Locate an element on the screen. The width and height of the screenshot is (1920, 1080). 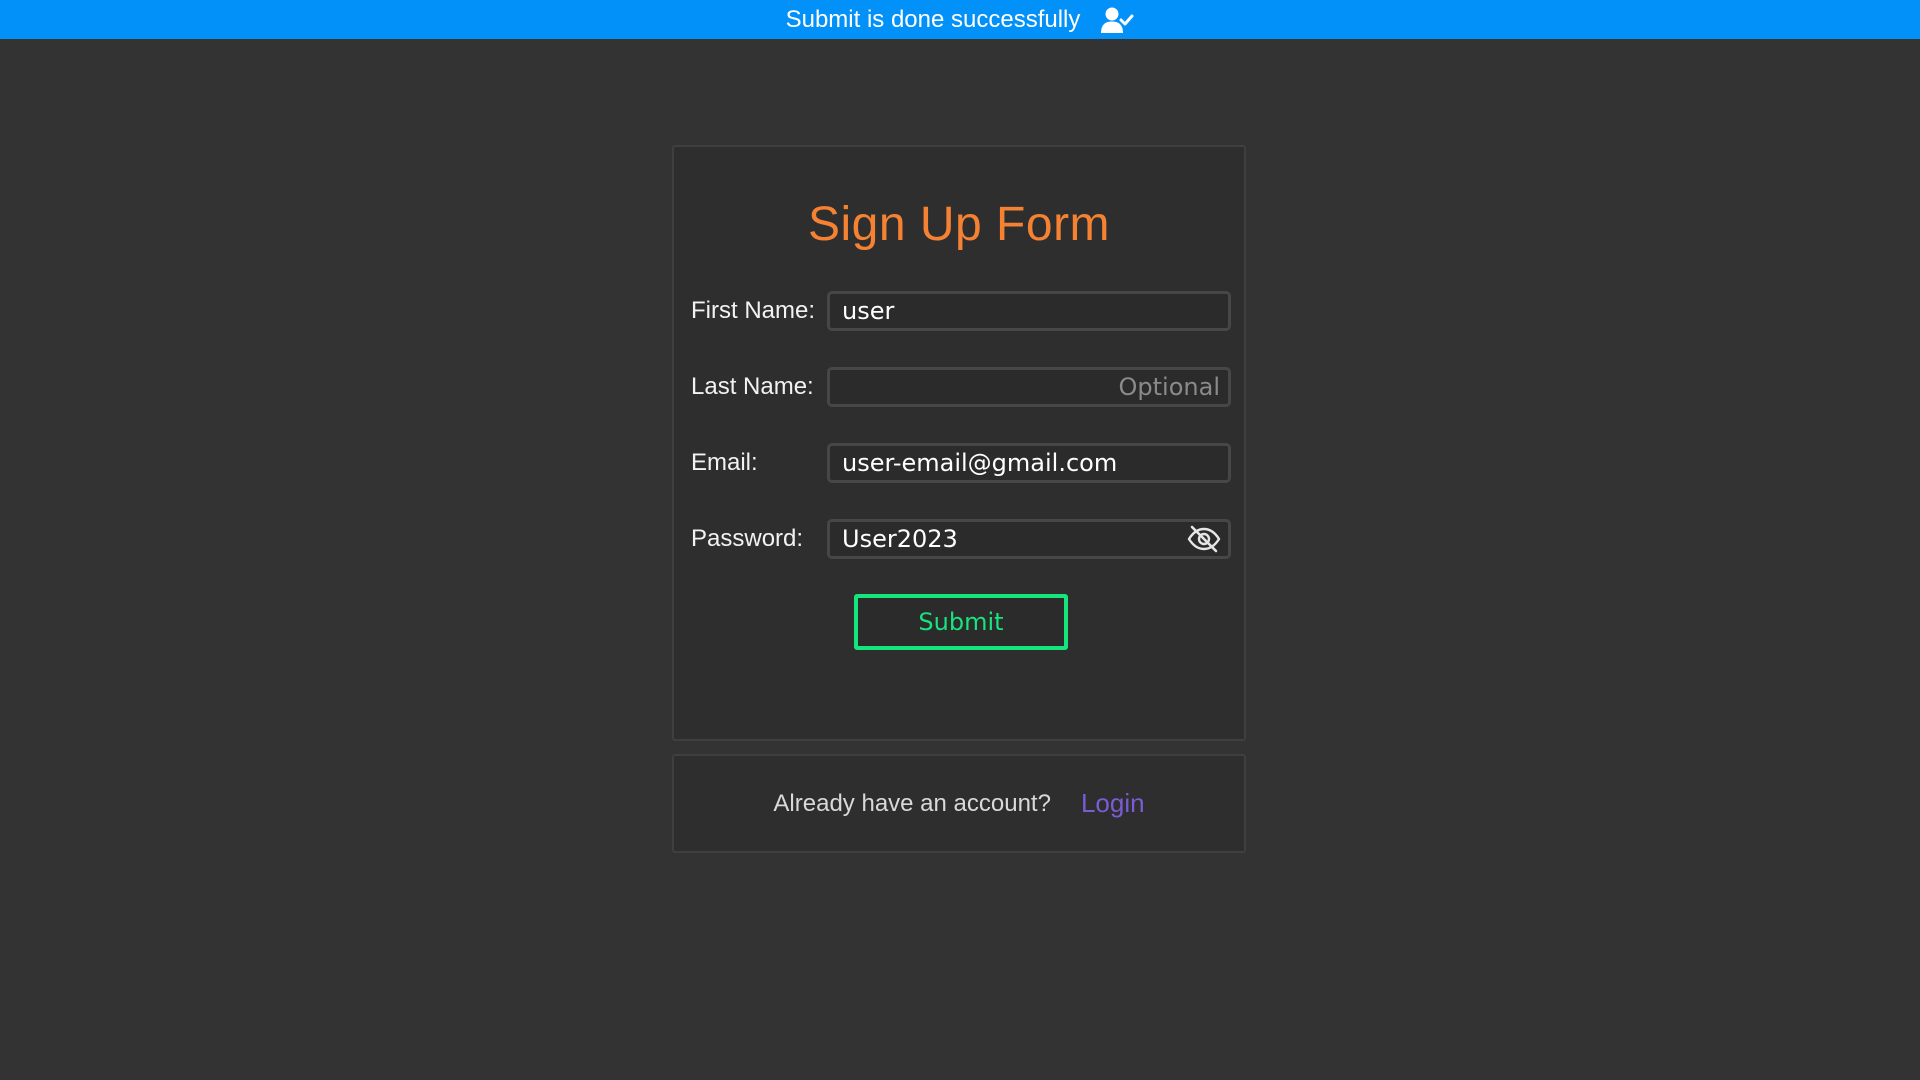
login-link: Login is located at coordinates (1113, 803).